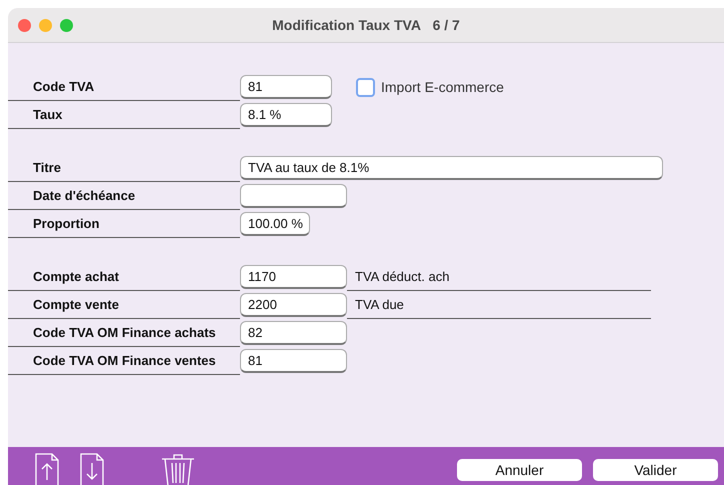  Describe the element at coordinates (124, 196) in the screenshot. I see `field-label: Date d'échéance` at that location.